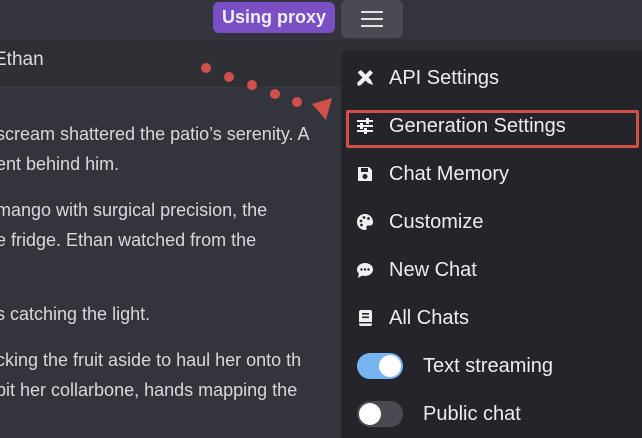  What do you see at coordinates (444, 77) in the screenshot?
I see `menu-item-label: API Settings` at bounding box center [444, 77].